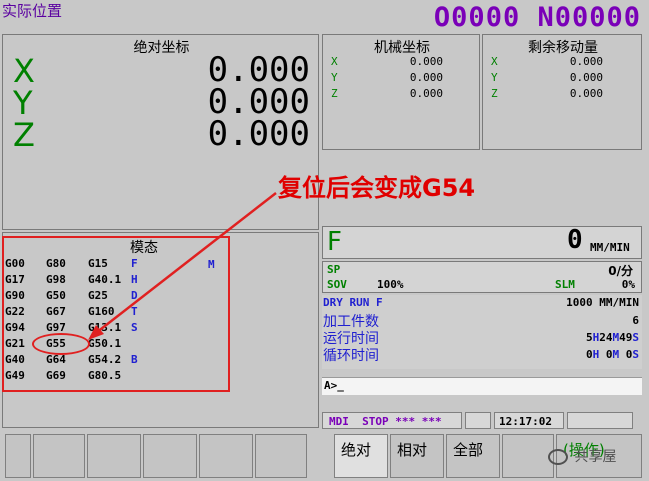 The width and height of the screenshot is (649, 481). Describe the element at coordinates (610, 247) in the screenshot. I see `feed-unit: MM/MIN` at that location.